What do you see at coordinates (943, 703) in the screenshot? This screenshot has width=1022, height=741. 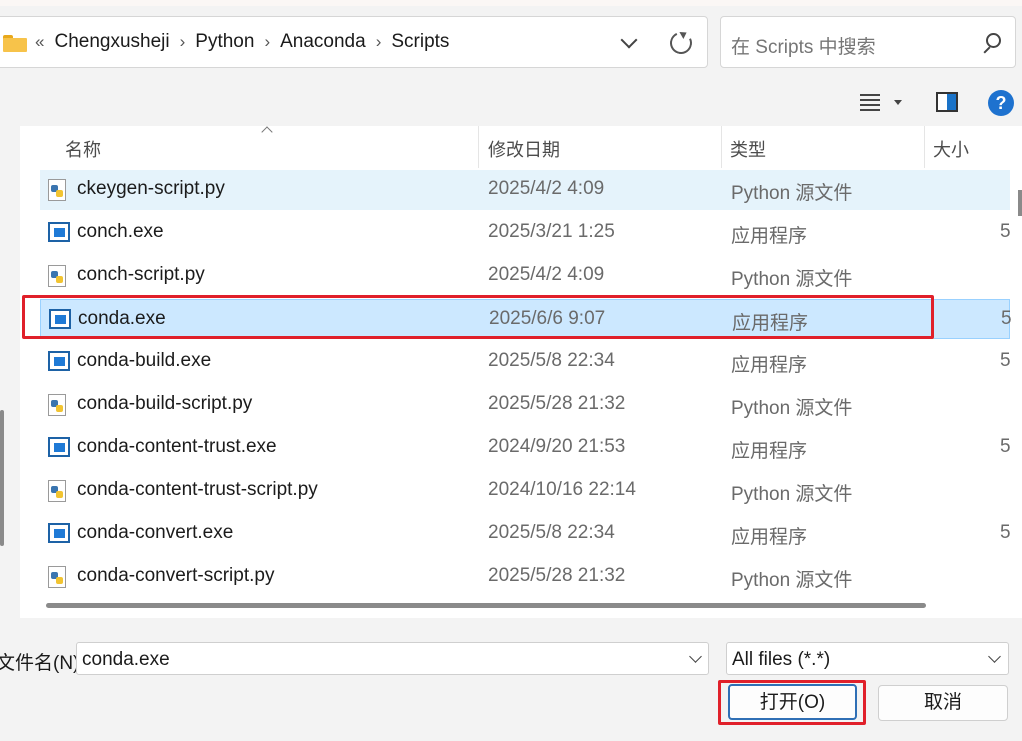 I see `cancel-button: 取消` at bounding box center [943, 703].